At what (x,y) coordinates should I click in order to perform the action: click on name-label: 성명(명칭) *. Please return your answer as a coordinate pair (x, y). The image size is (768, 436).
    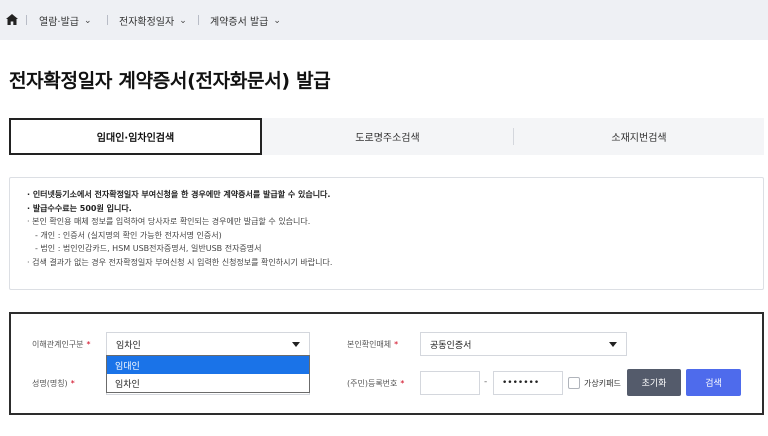
    Looking at the image, I should click on (53, 383).